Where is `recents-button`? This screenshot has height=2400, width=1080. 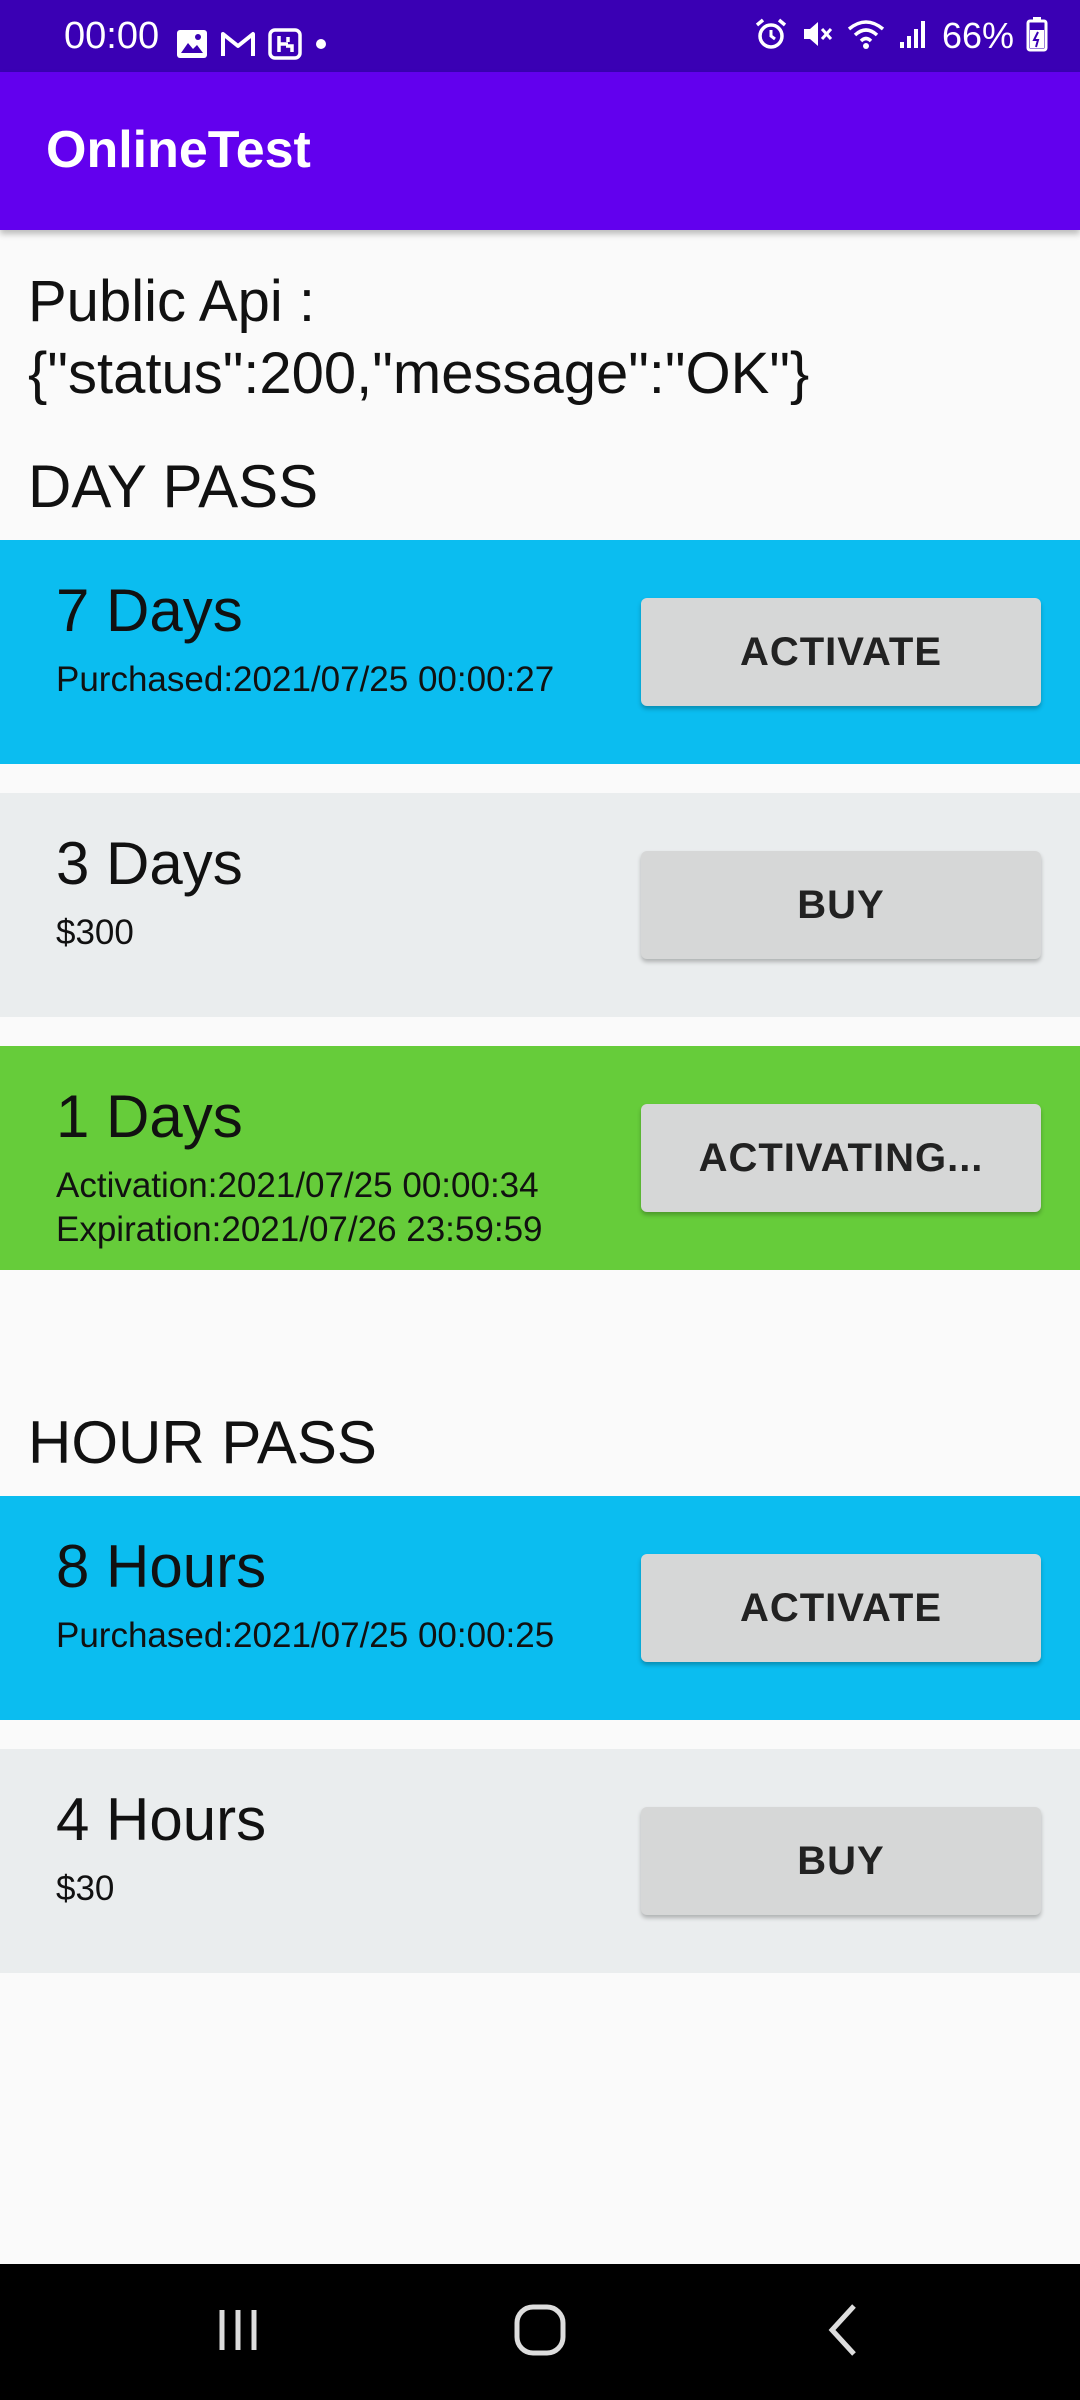 recents-button is located at coordinates (238, 2332).